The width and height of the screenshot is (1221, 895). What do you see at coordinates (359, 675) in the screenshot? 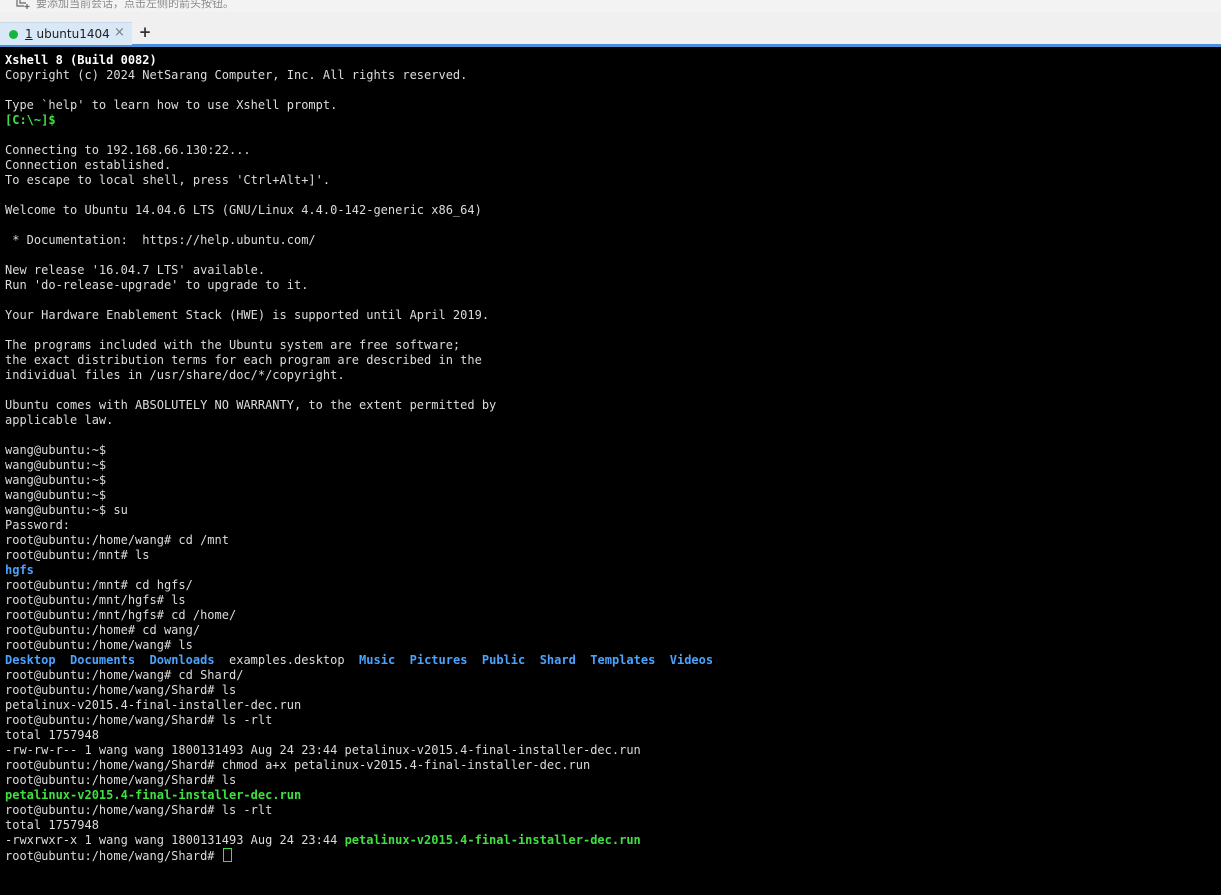
I see `terminal-line: root@ubuntu:/home/wang# cd Shard/` at bounding box center [359, 675].